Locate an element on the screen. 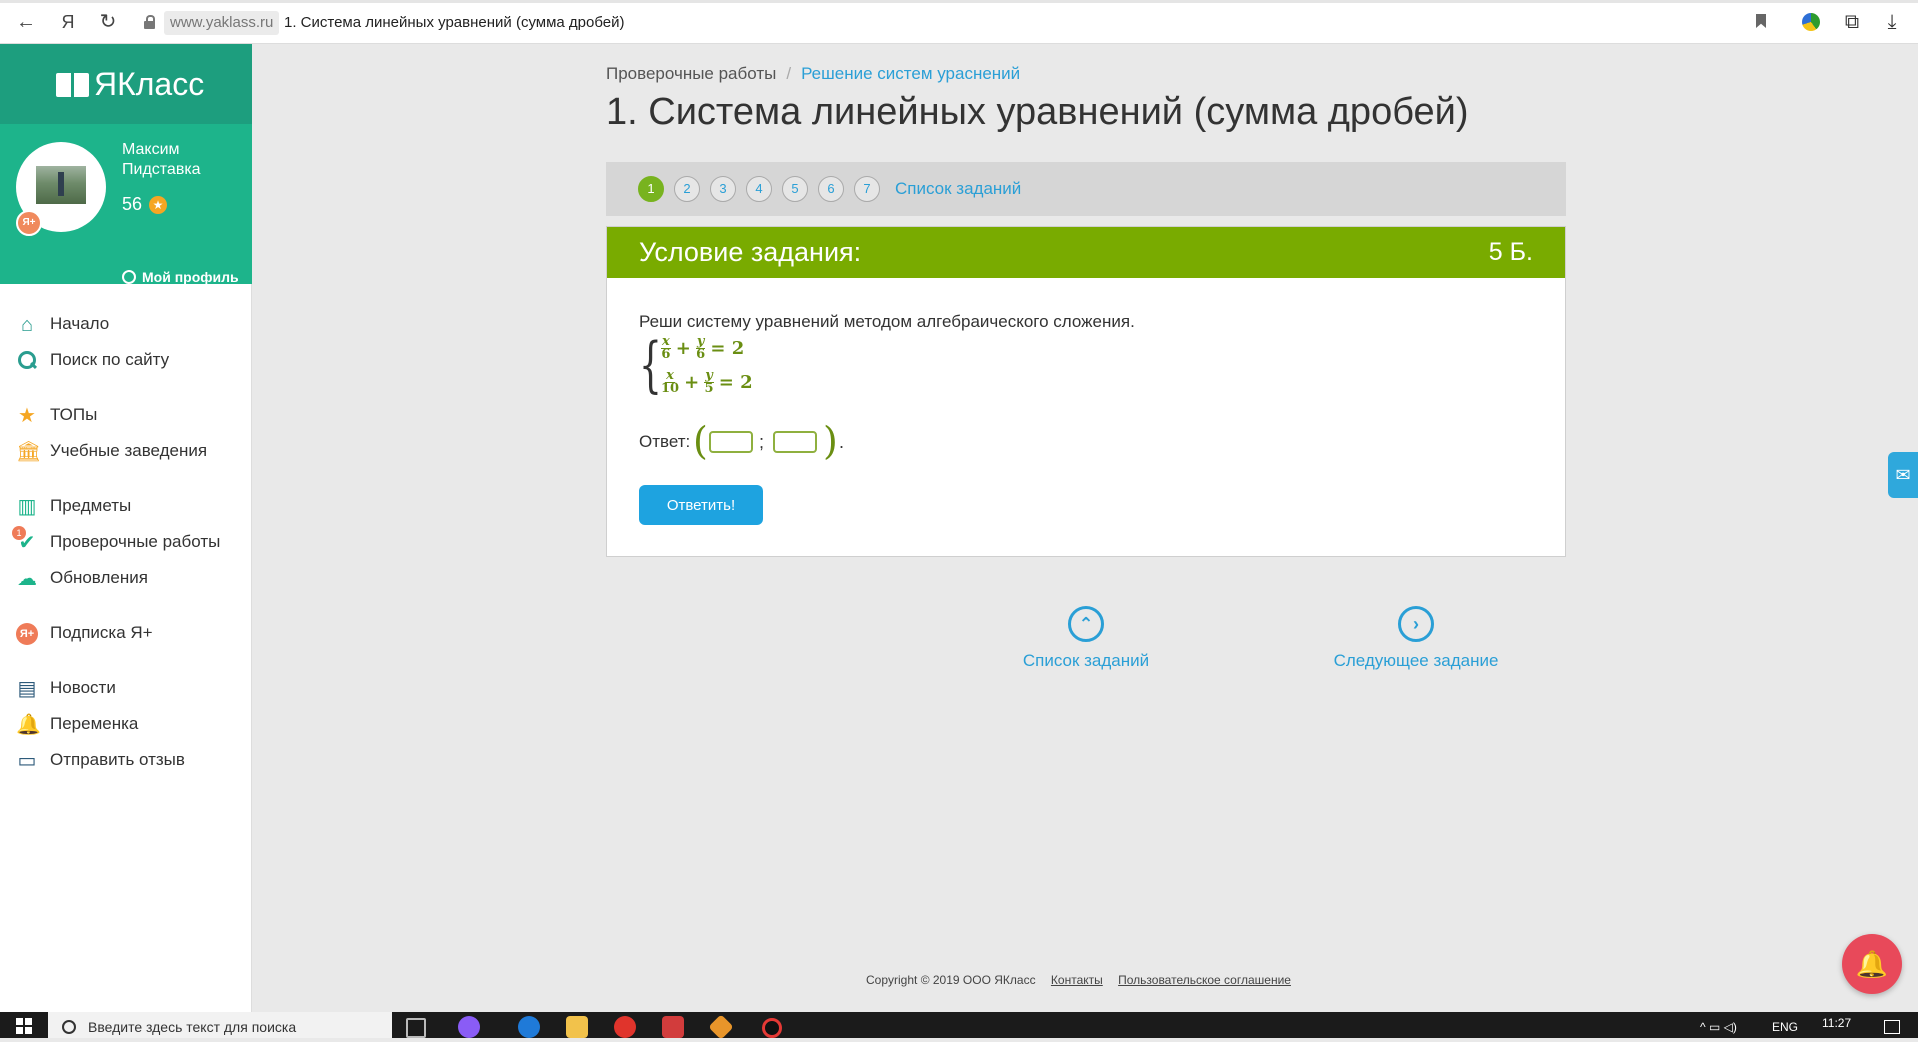  yandex-browser-icon is located at coordinates (625, 1027).